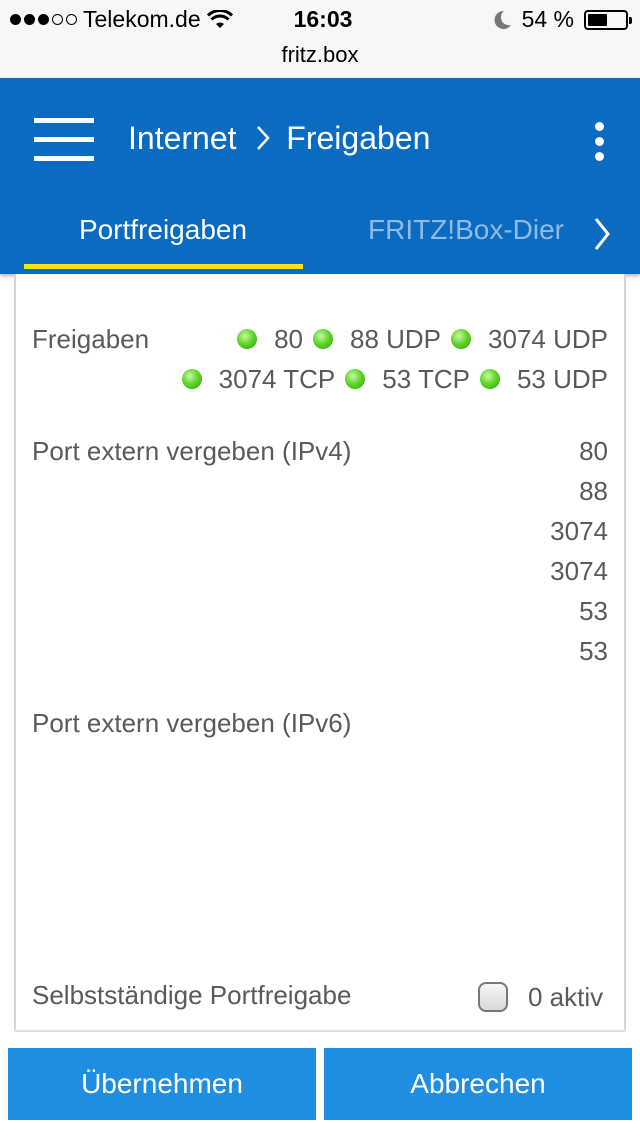 Image resolution: width=640 pixels, height=1136 pixels. I want to click on browser-url: fritz.box, so click(320, 59).